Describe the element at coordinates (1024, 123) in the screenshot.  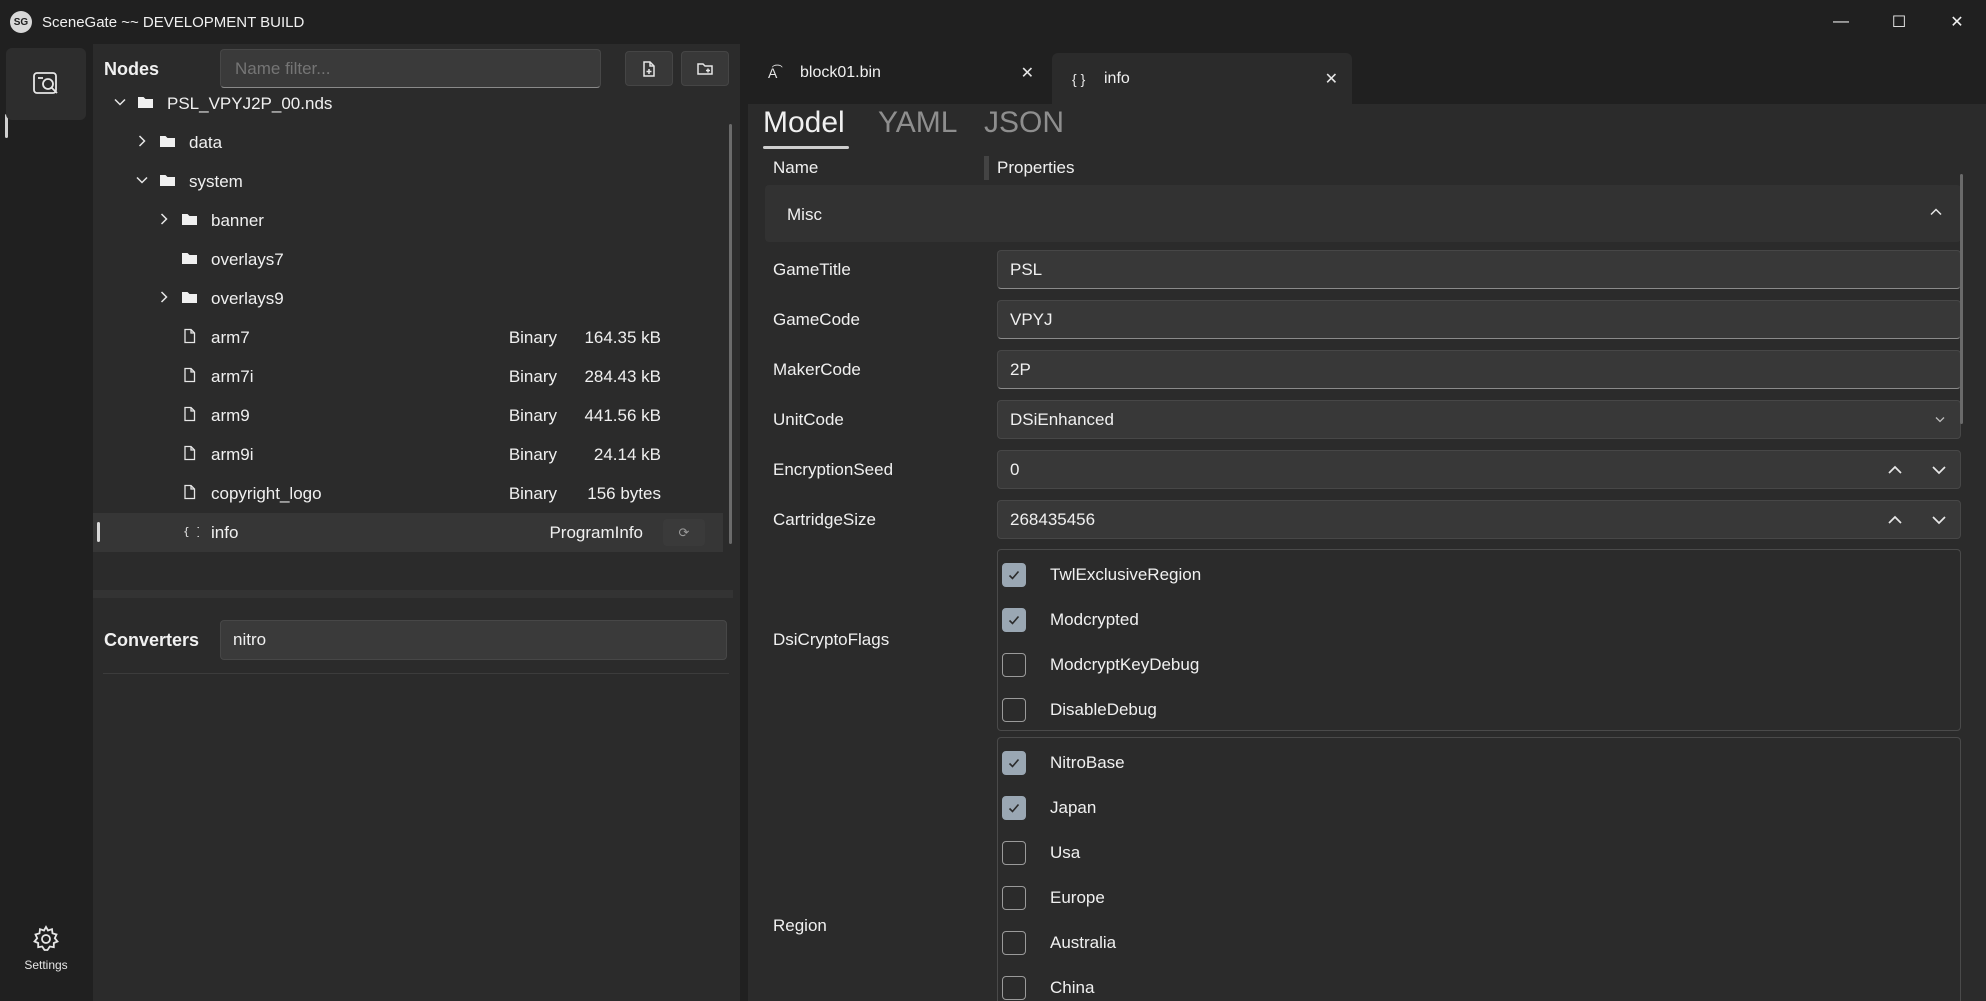
I see `view-tab-json: JSON` at that location.